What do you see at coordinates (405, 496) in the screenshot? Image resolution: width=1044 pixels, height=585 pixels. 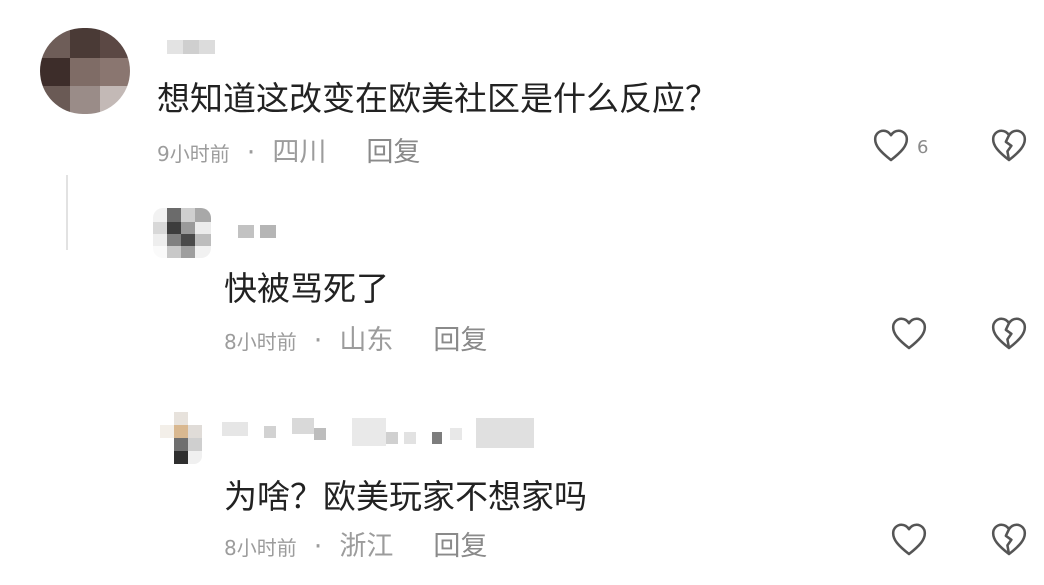 I see `comment-text: 为啥？欧美玩家不想家吗` at bounding box center [405, 496].